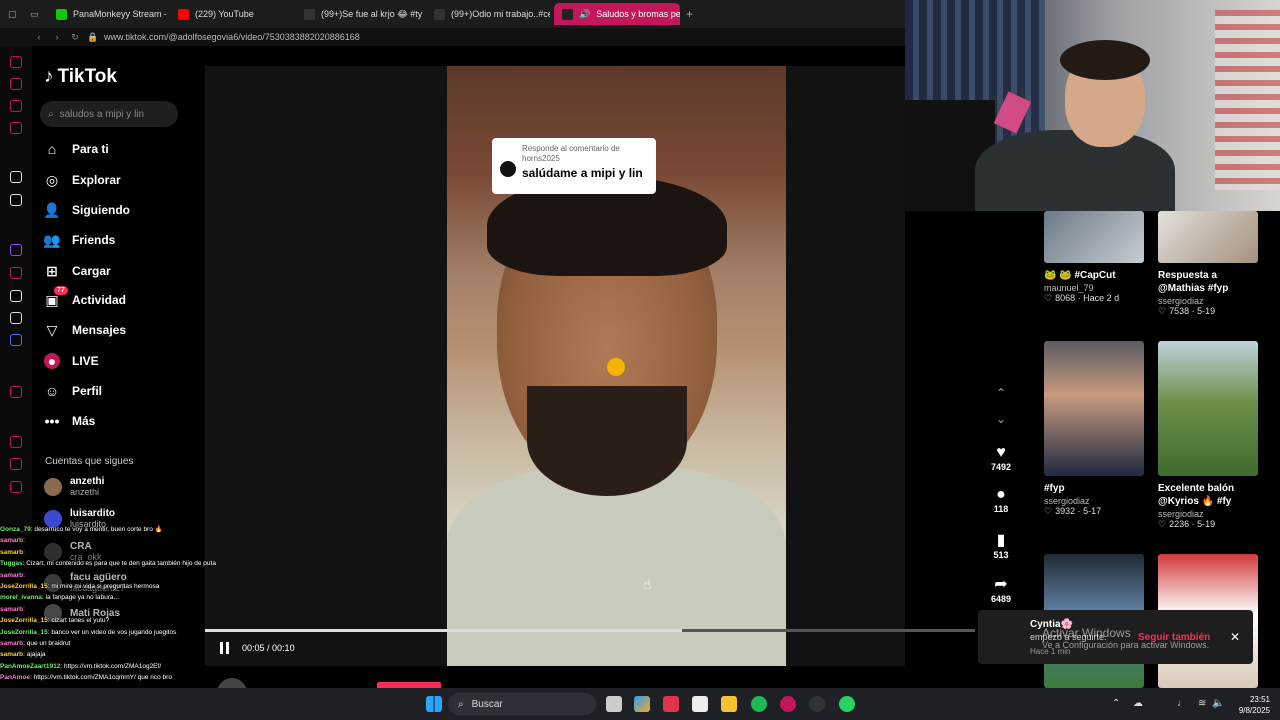  What do you see at coordinates (16, 250) in the screenshot?
I see `twitch-icon` at bounding box center [16, 250].